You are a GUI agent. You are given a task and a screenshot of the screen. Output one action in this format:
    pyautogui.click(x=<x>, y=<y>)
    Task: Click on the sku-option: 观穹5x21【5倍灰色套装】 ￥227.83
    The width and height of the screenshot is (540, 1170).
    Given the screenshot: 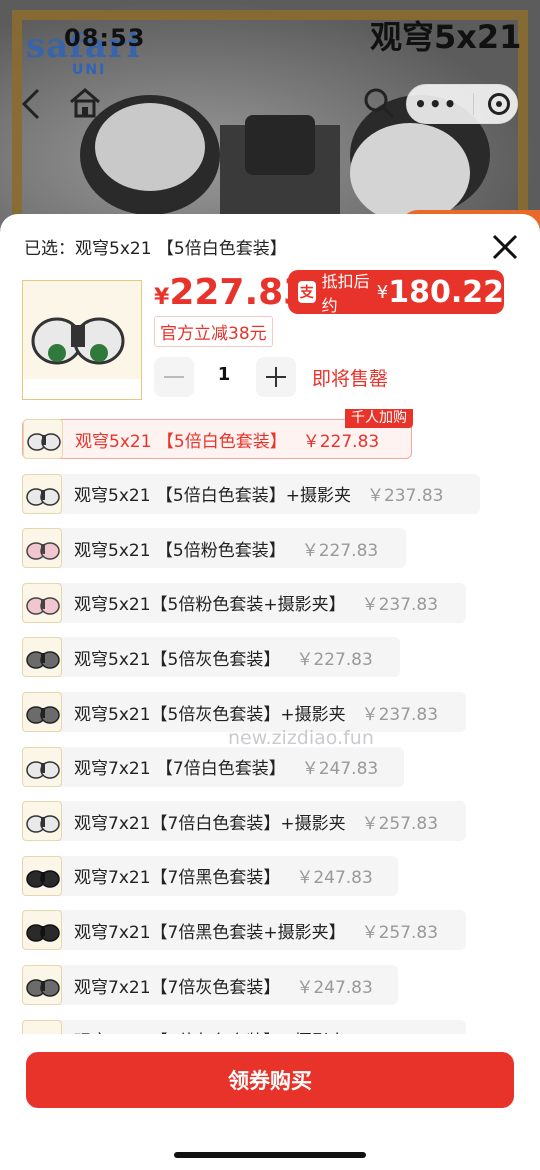 What is the action you would take?
    pyautogui.click(x=211, y=657)
    